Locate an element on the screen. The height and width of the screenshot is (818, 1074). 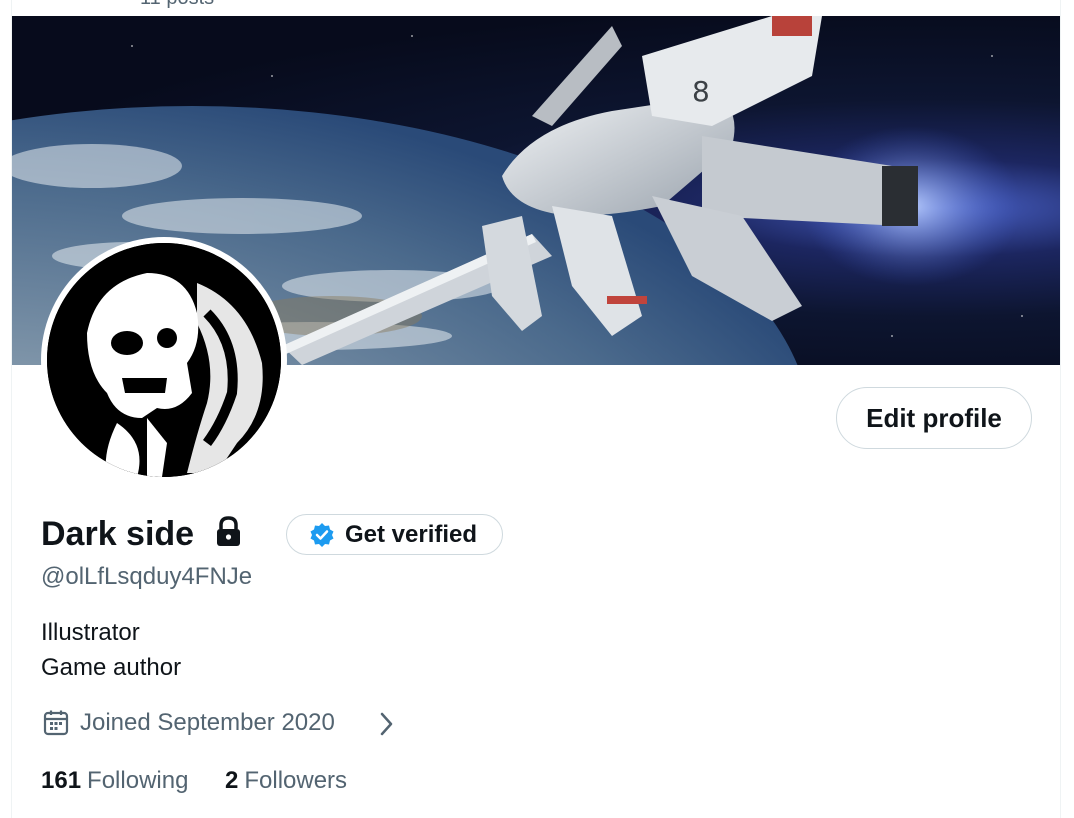
following-count: 161 is located at coordinates (61, 780).